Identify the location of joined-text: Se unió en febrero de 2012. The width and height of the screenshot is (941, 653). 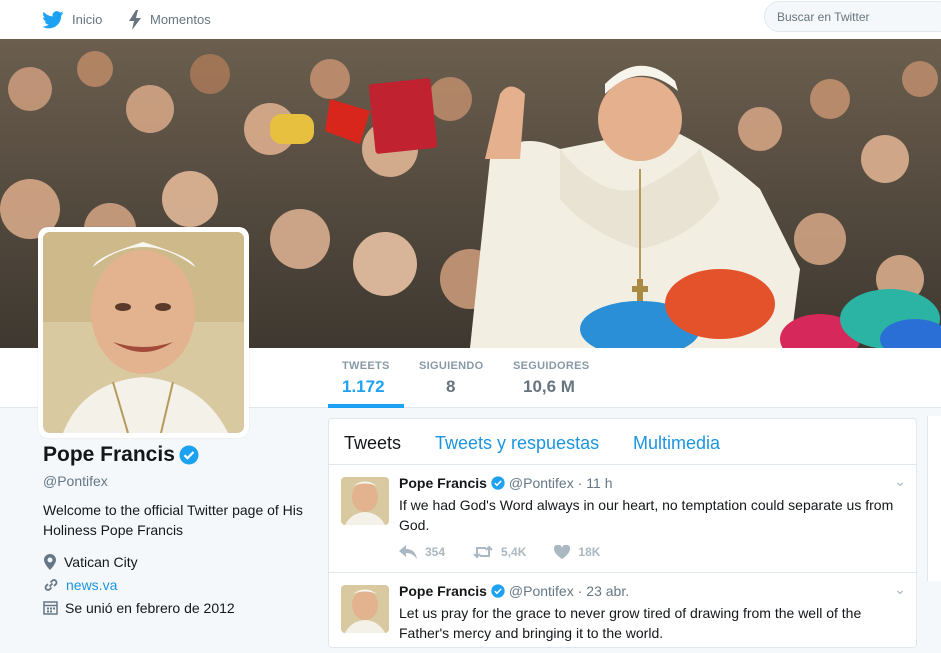
(150, 607).